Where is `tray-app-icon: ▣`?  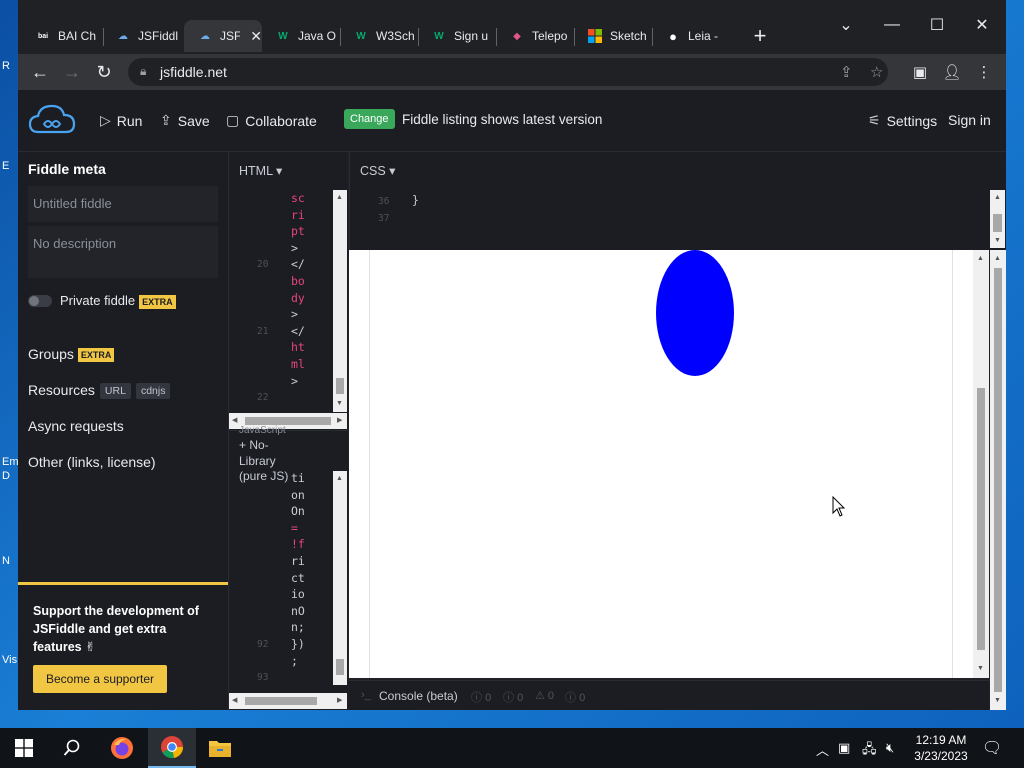
tray-app-icon: ▣ is located at coordinates (844, 748).